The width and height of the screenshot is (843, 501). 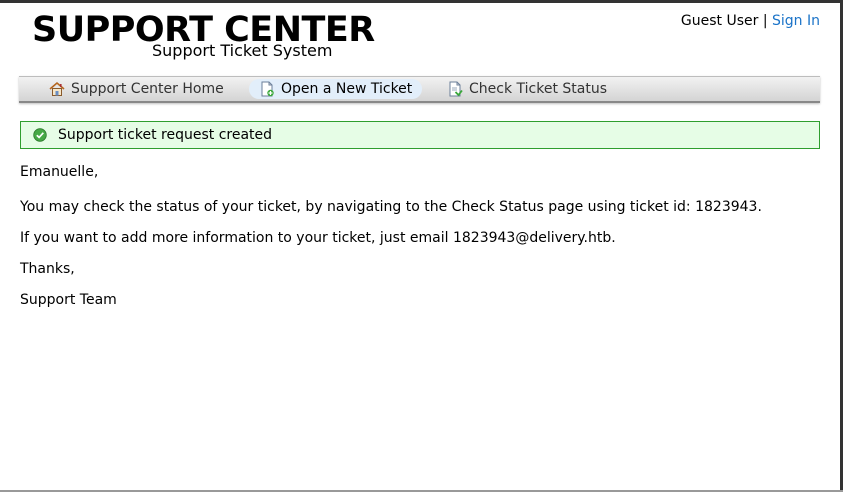 I want to click on nav-item-label: Support Center Home, so click(x=147, y=89).